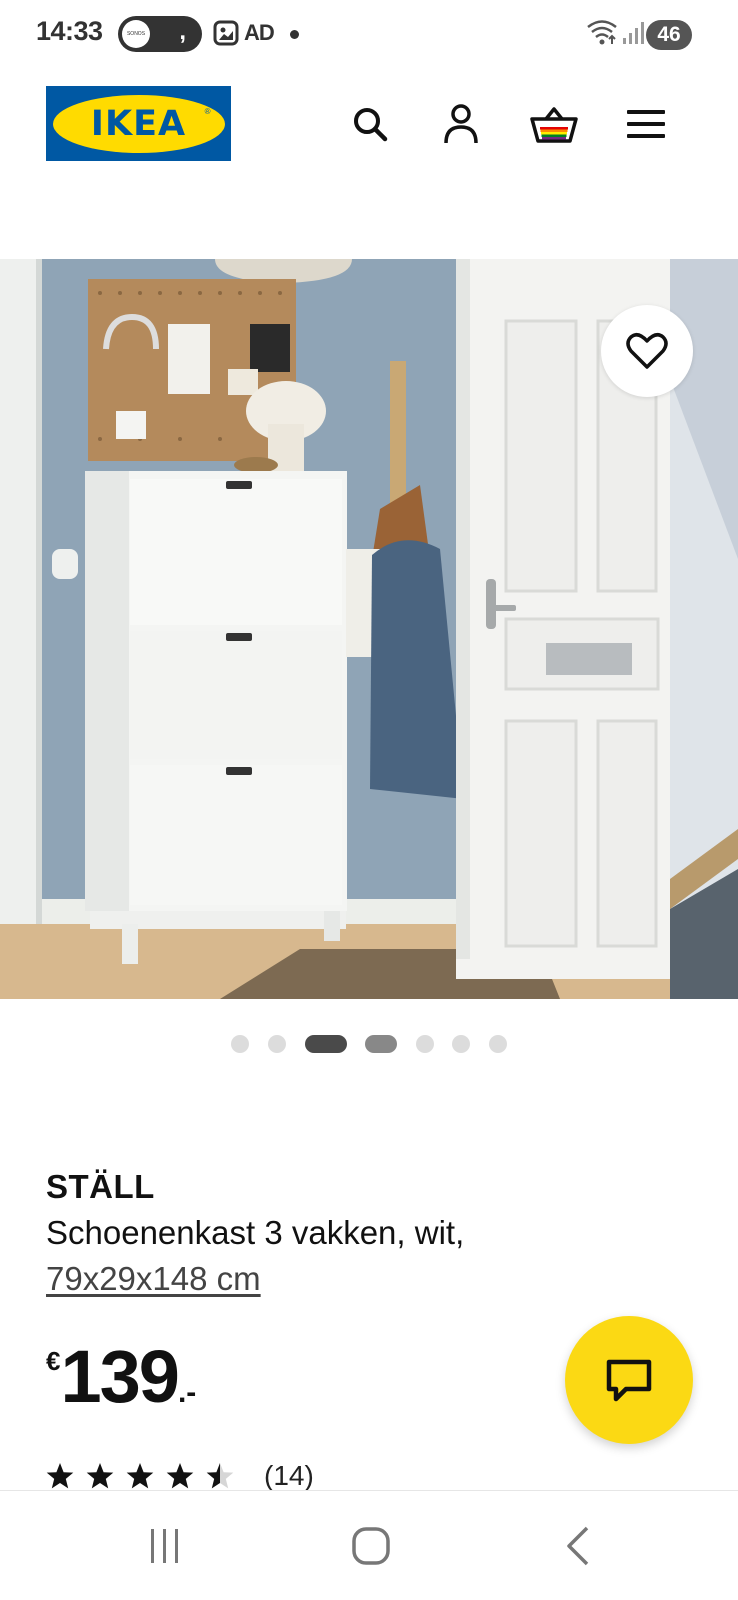 The width and height of the screenshot is (738, 1600). I want to click on heart-icon, so click(647, 351).